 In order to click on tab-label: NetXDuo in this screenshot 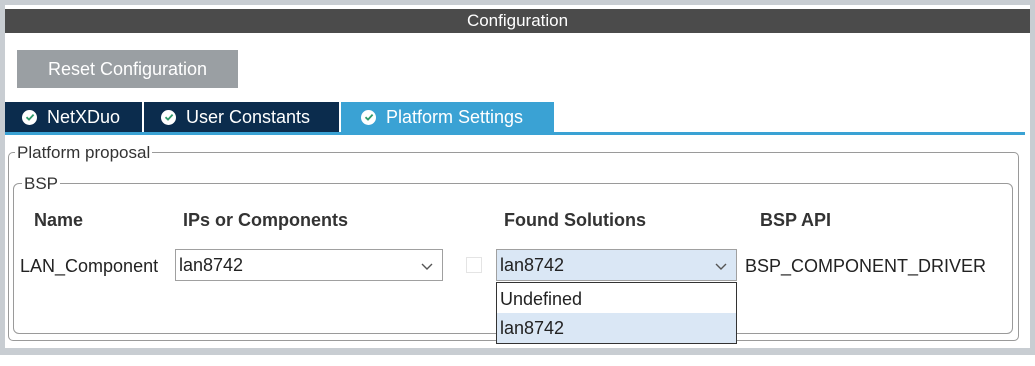, I will do `click(84, 116)`.